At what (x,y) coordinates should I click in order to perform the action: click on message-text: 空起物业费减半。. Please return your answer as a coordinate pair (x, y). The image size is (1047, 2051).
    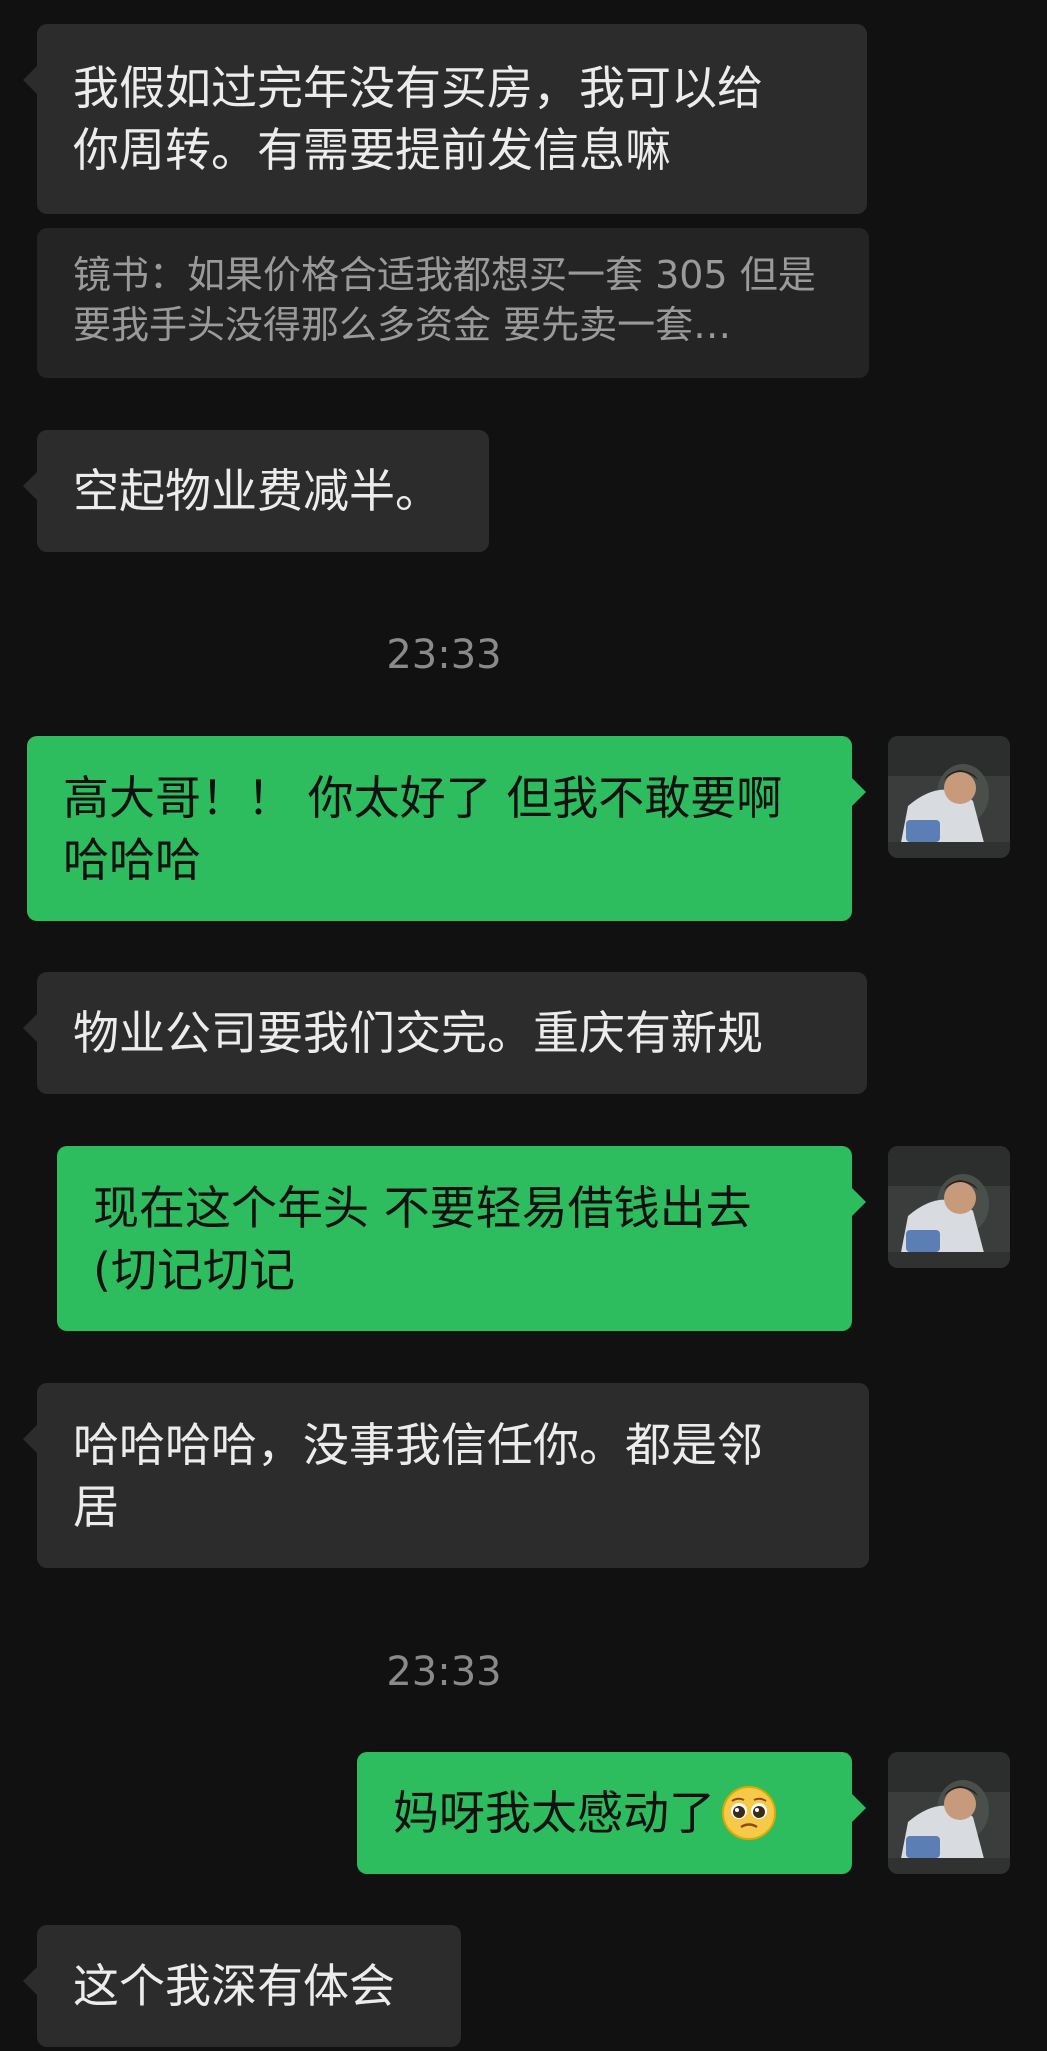
    Looking at the image, I should click on (257, 491).